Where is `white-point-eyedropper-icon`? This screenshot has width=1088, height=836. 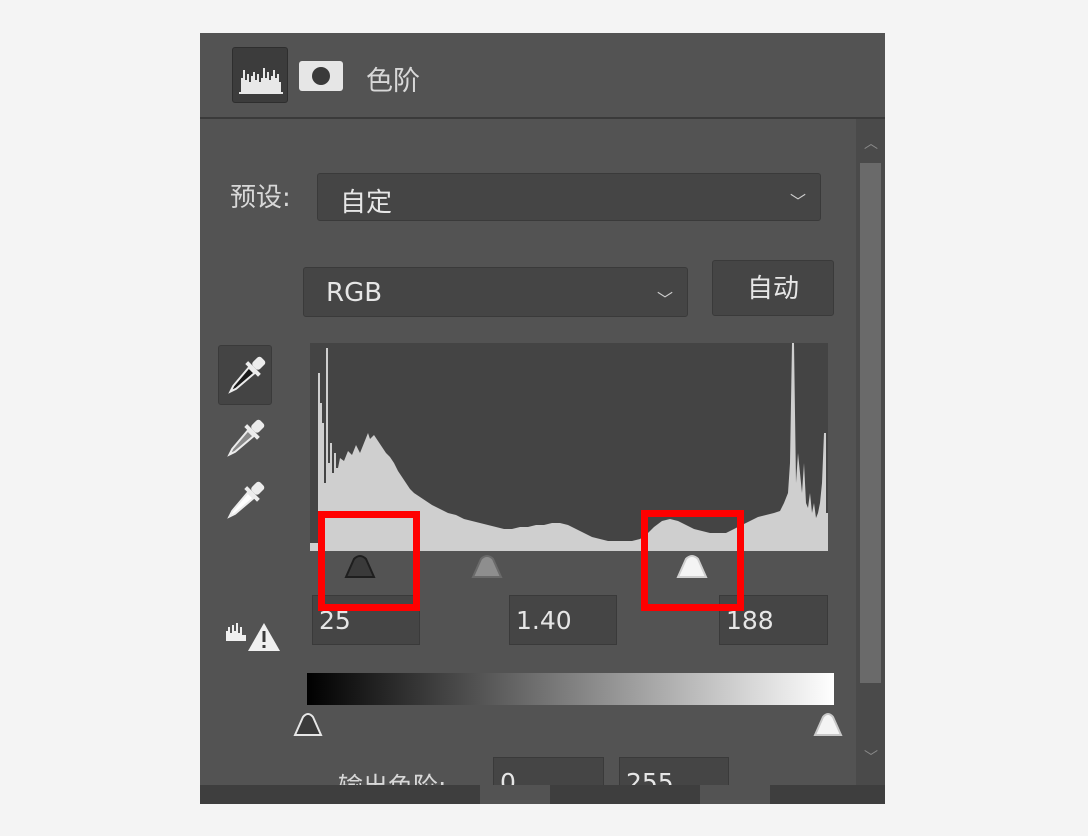
white-point-eyedropper-icon is located at coordinates (245, 501).